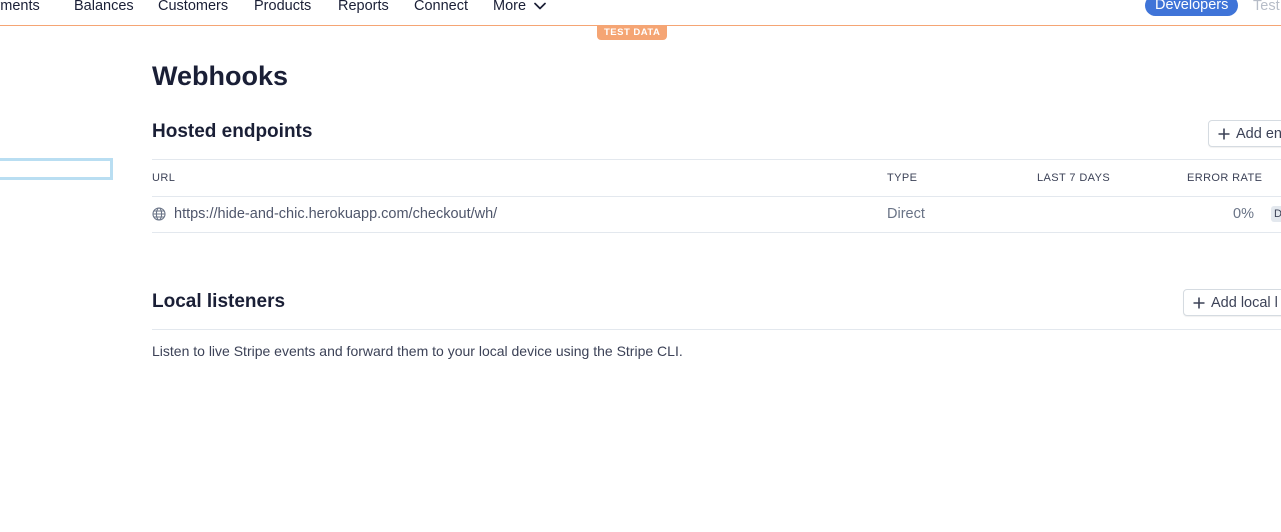  Describe the element at coordinates (104, 7) in the screenshot. I see `nav-item-balances: Balances` at that location.